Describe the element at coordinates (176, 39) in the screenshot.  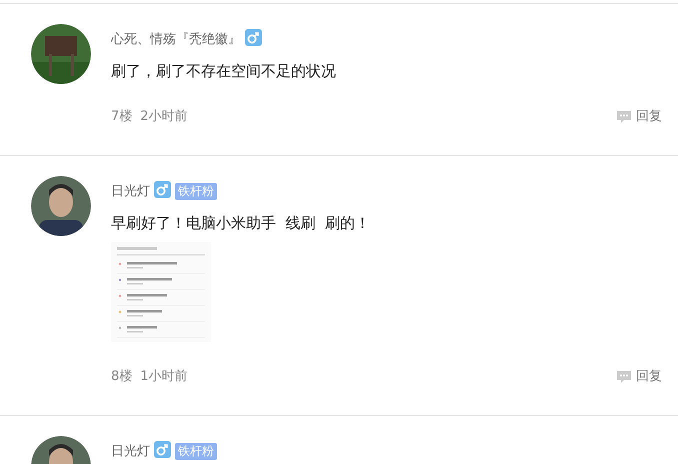
I see `username: 心死、情殇『秃绝徽』` at that location.